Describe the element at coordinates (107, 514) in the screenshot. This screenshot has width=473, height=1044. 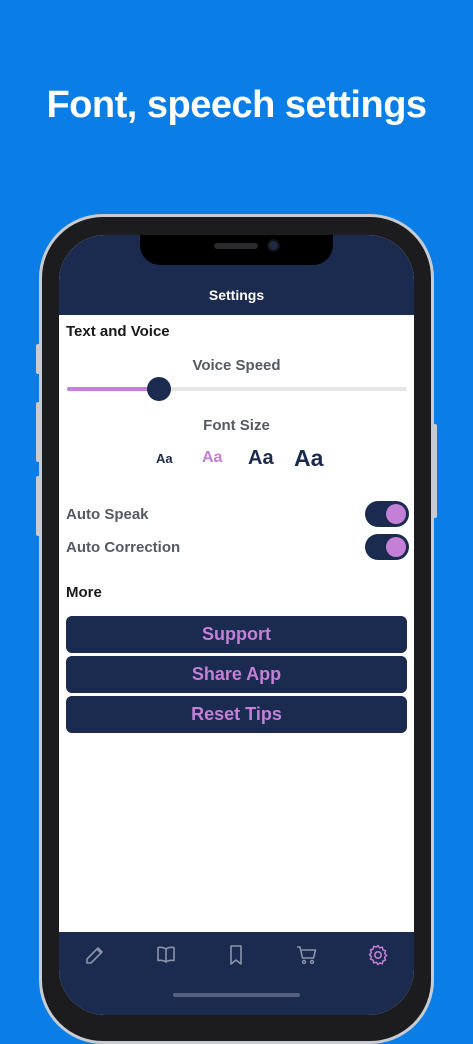
I see `auto-speak-label: Auto Speak` at that location.